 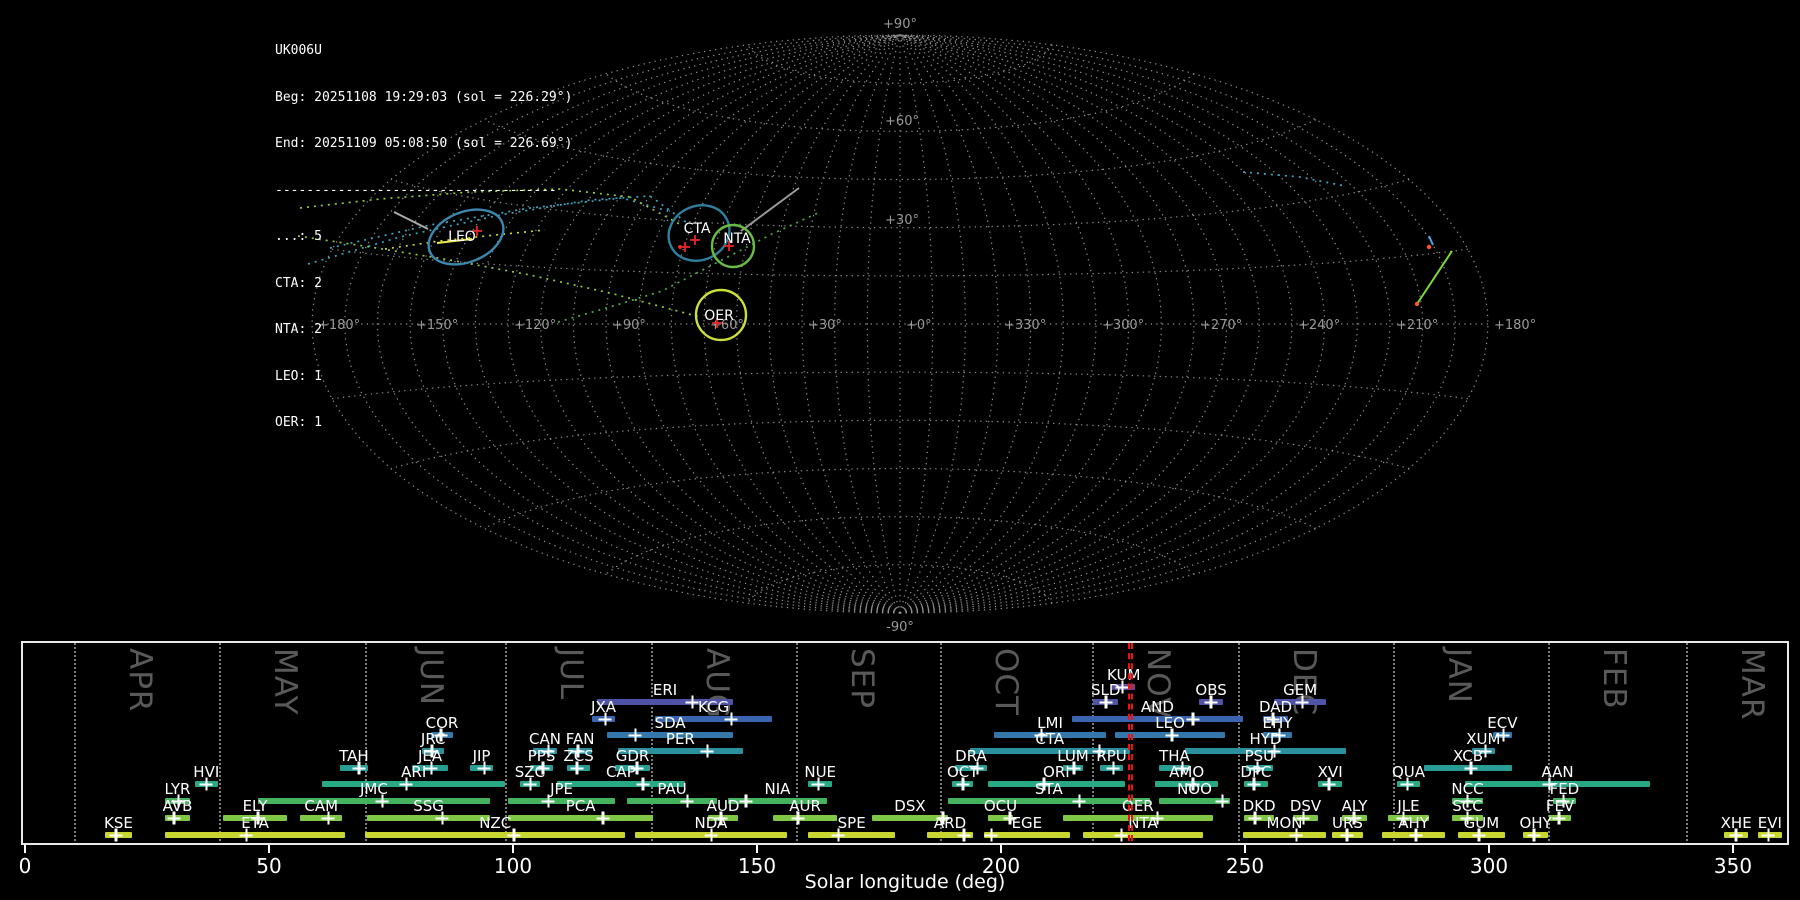 What do you see at coordinates (643, 784) in the screenshot?
I see `peak-marker-CAP` at bounding box center [643, 784].